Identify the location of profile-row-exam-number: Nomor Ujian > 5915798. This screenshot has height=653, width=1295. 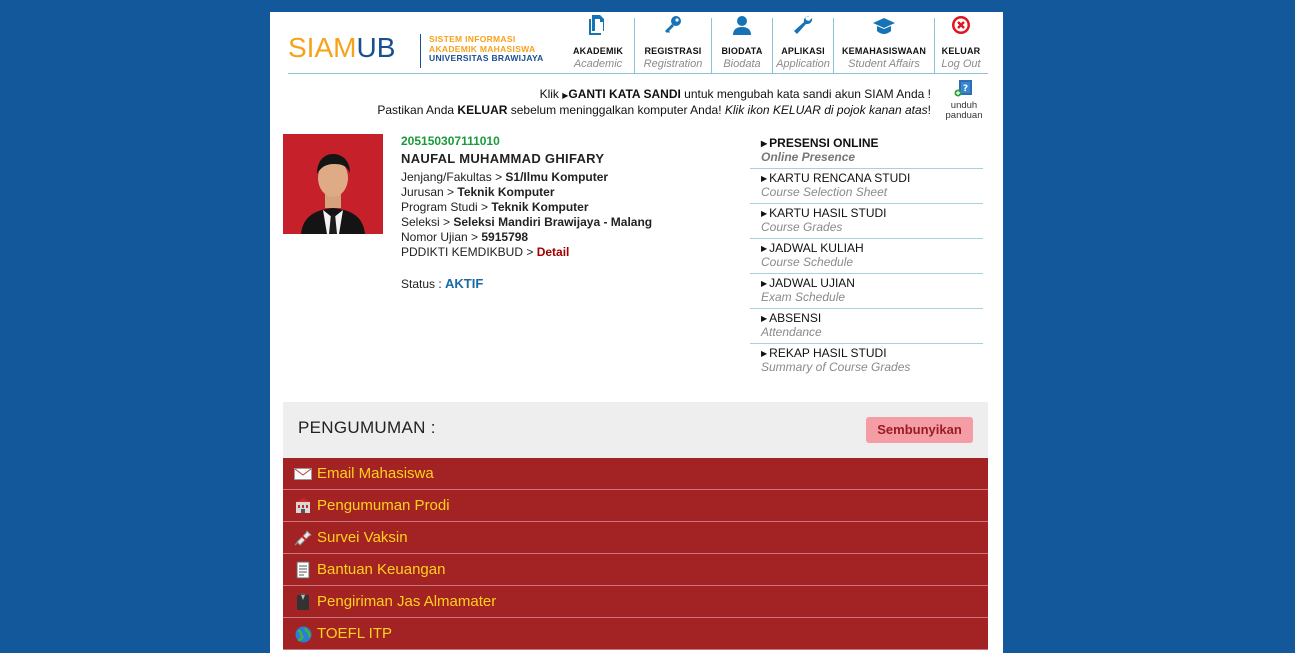
(465, 237).